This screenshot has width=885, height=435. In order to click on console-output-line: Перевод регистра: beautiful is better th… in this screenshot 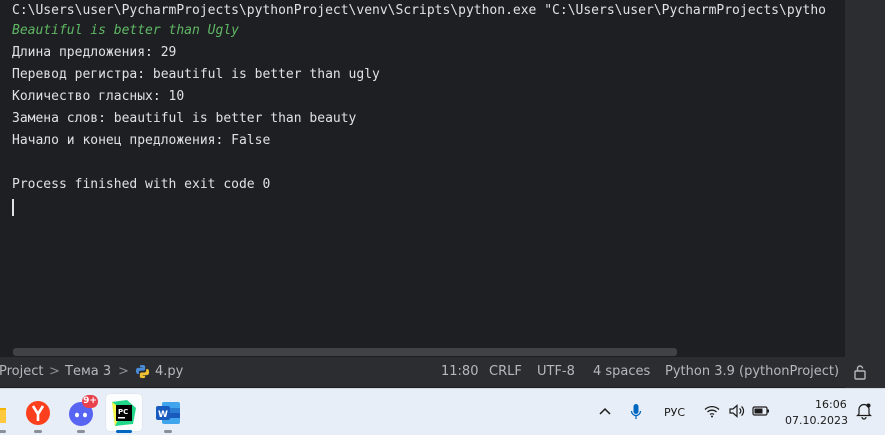, I will do `click(196, 74)`.